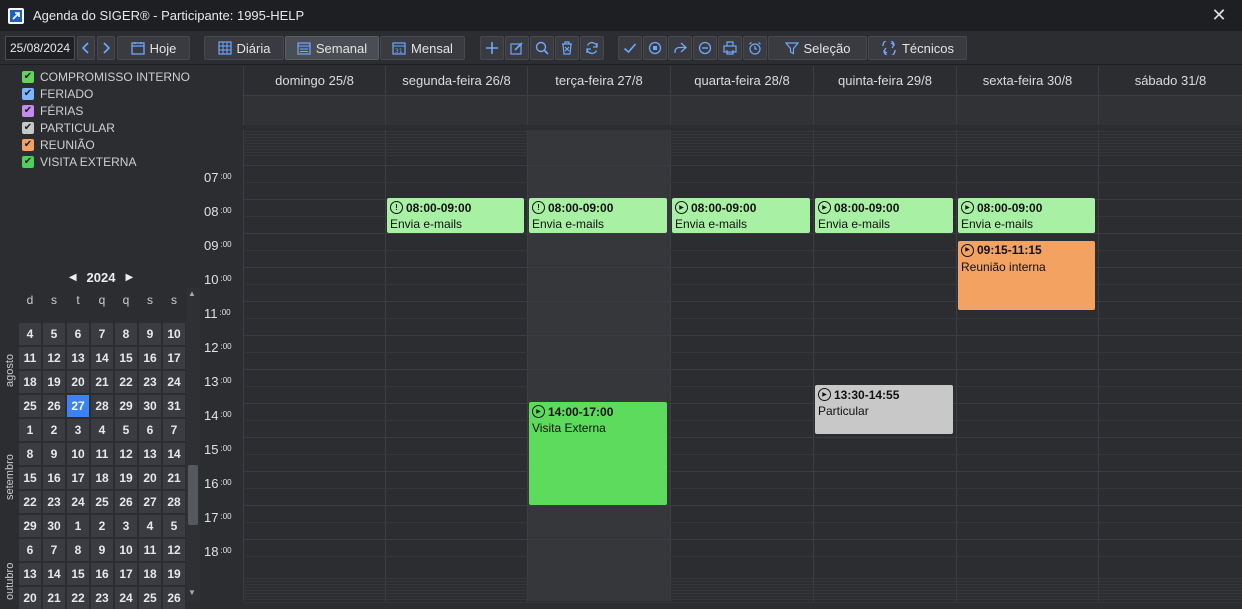 Image resolution: width=1242 pixels, height=609 pixels. Describe the element at coordinates (126, 526) in the screenshot. I see `mini-calendar-day: 3` at that location.